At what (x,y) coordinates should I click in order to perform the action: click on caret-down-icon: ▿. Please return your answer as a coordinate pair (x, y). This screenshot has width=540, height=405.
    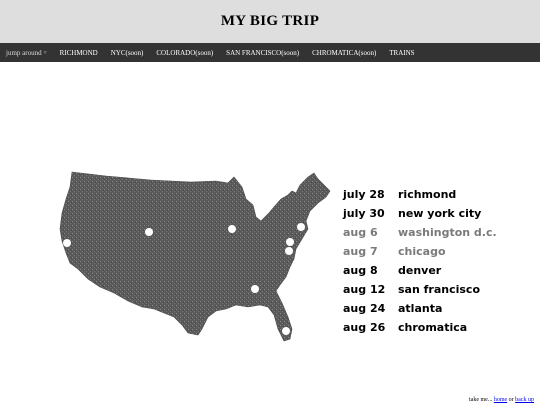
    Looking at the image, I should click on (45, 53).